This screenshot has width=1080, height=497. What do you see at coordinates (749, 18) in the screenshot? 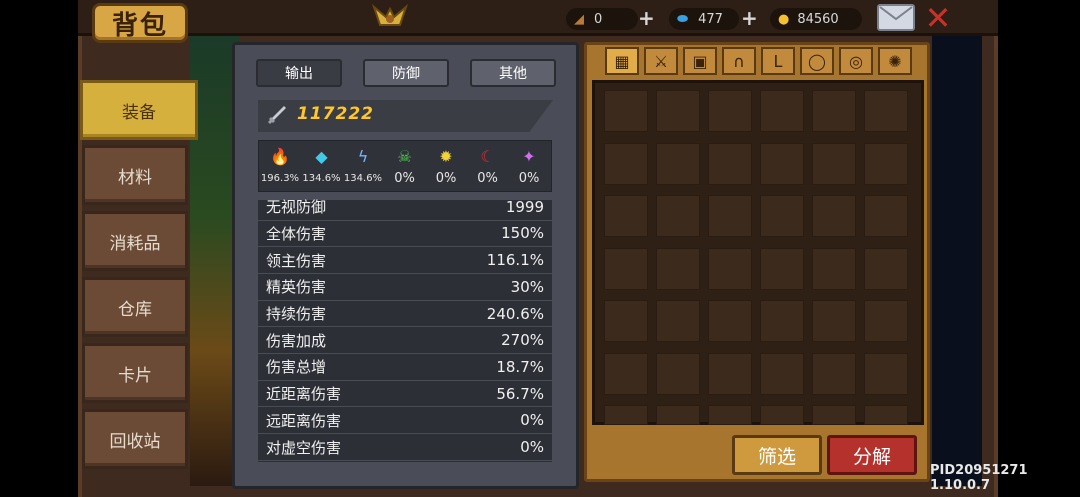
I see `add-gem-button: +` at bounding box center [749, 18].